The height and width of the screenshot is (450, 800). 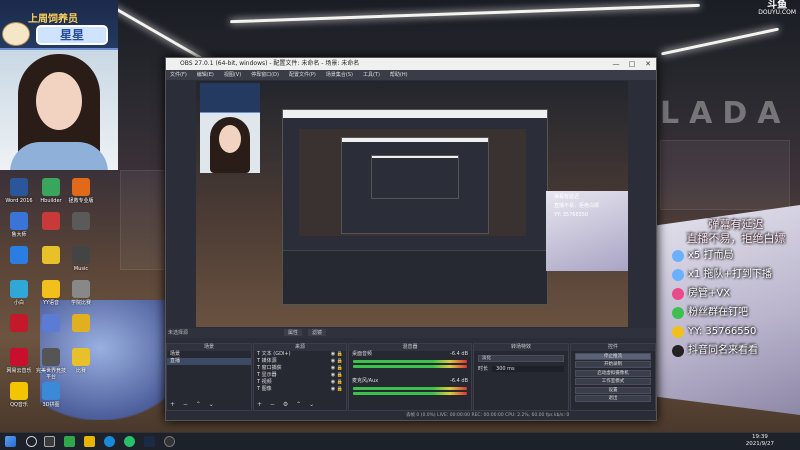 I want to click on menu-item: 配置文件(P), so click(x=302, y=75).